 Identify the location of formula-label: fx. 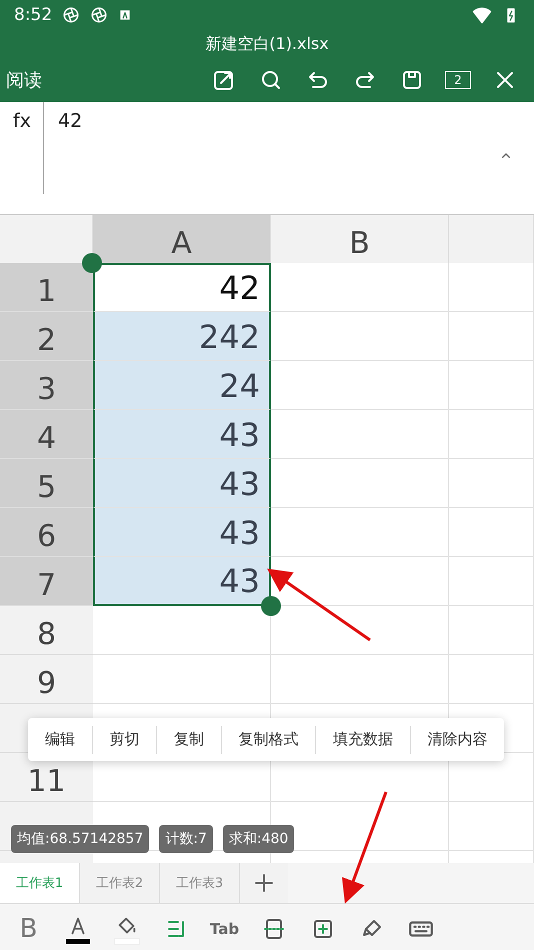
(22, 121).